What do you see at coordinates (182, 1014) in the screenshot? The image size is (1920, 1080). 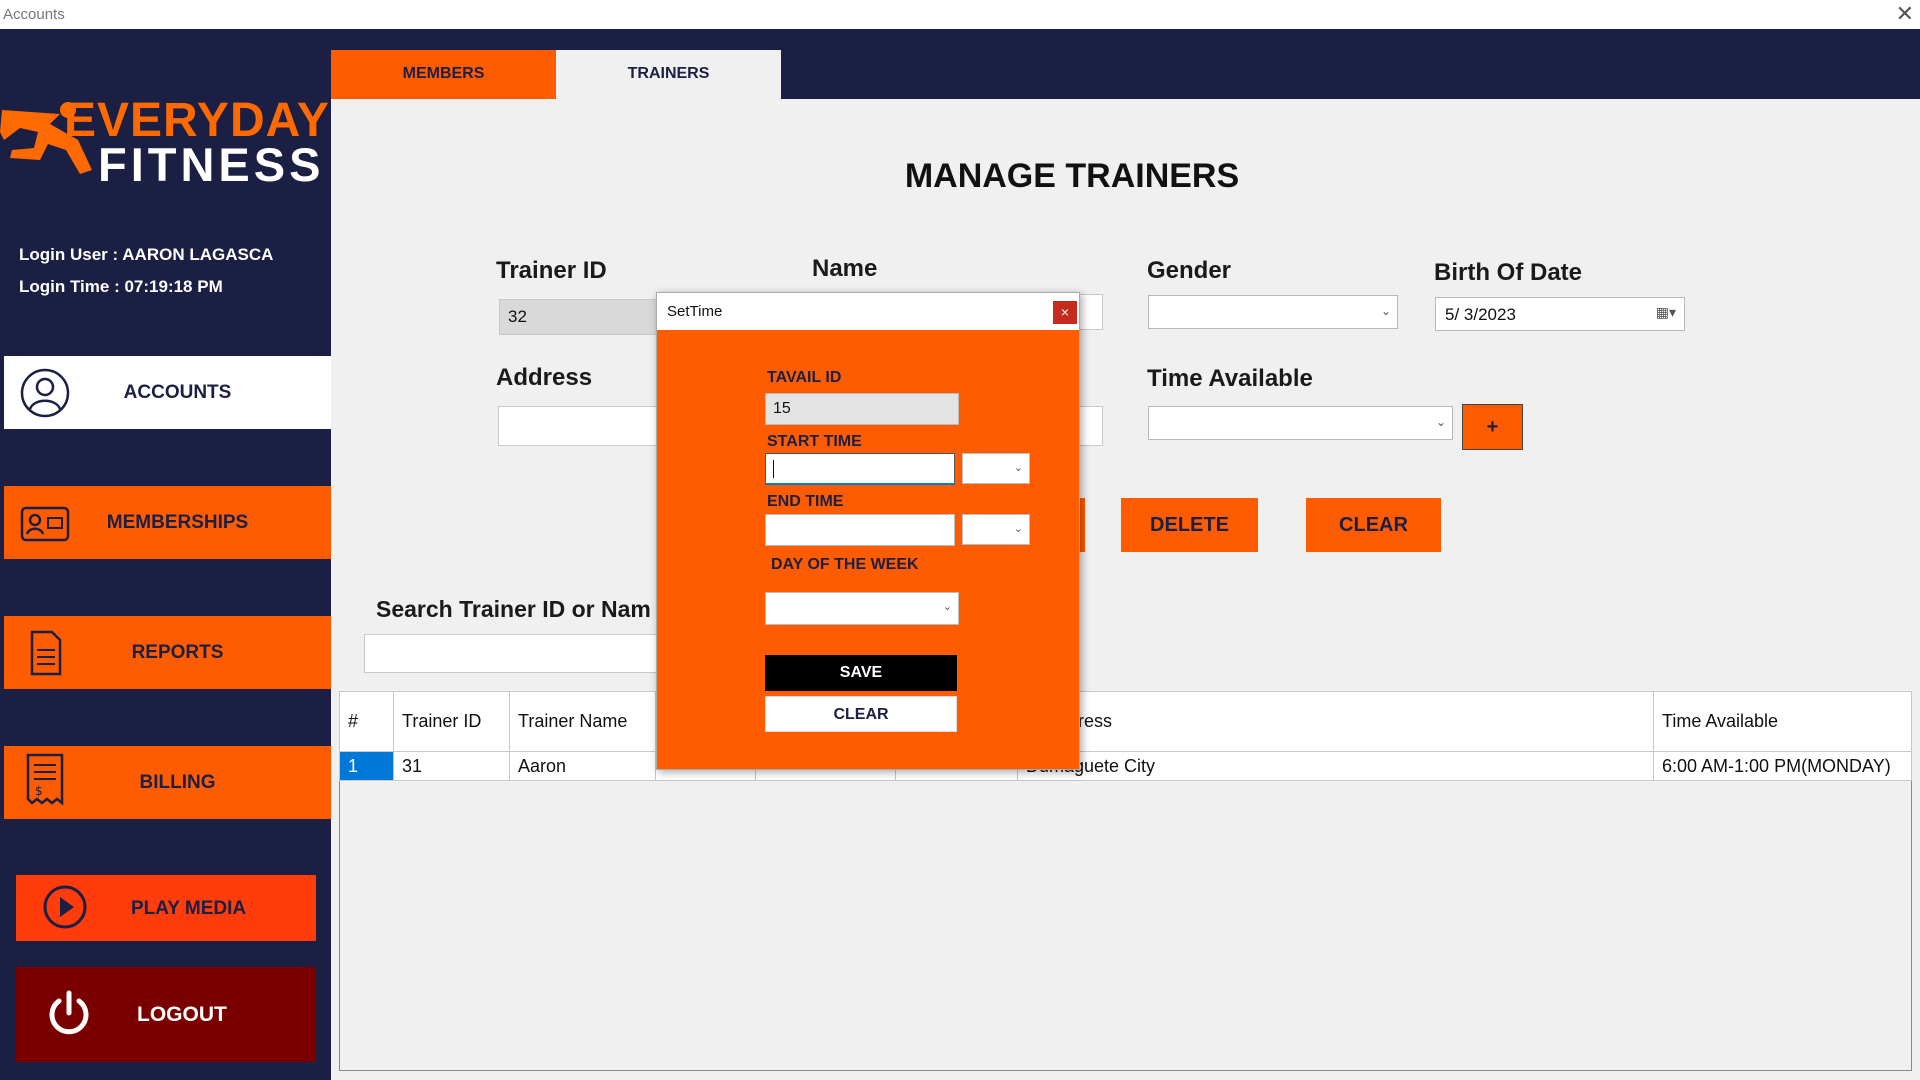 I see `logout-label: LOGOUT` at bounding box center [182, 1014].